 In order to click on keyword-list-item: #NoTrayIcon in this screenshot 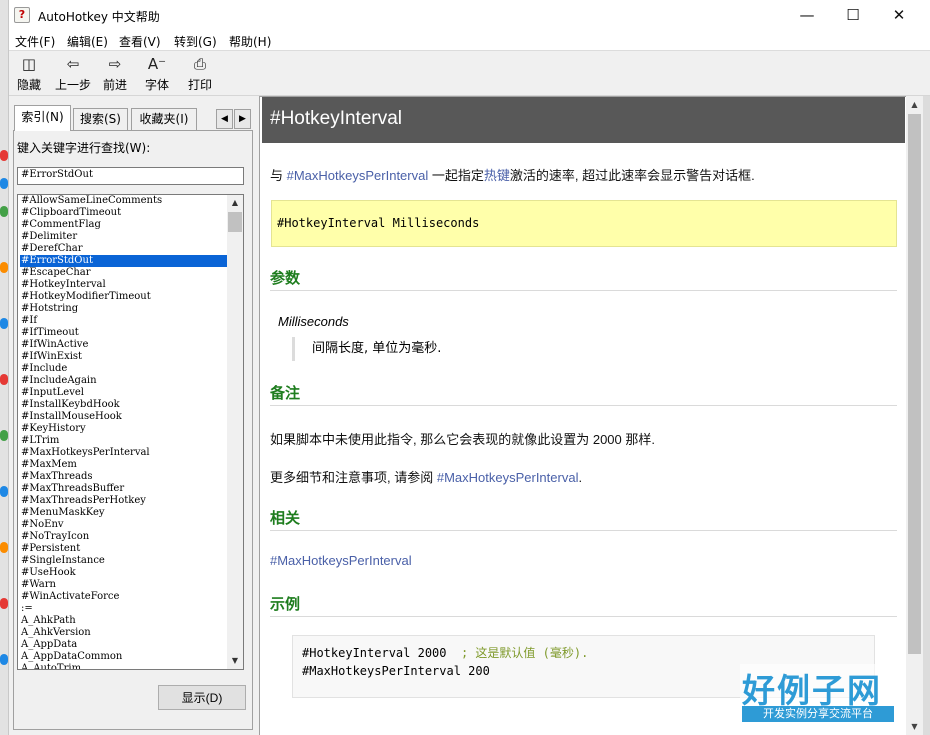, I will do `click(124, 537)`.